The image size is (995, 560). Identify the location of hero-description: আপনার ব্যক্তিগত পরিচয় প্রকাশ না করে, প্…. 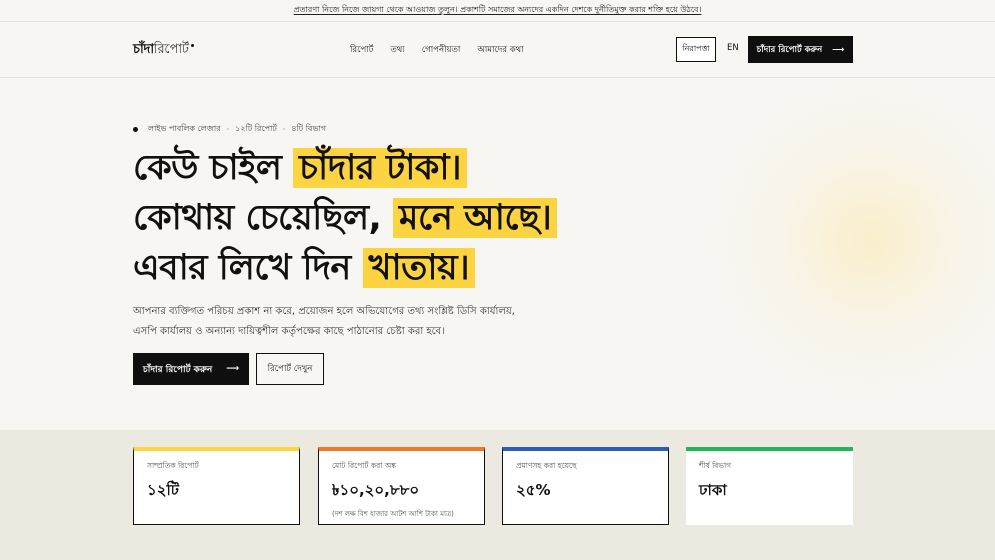
(324, 321).